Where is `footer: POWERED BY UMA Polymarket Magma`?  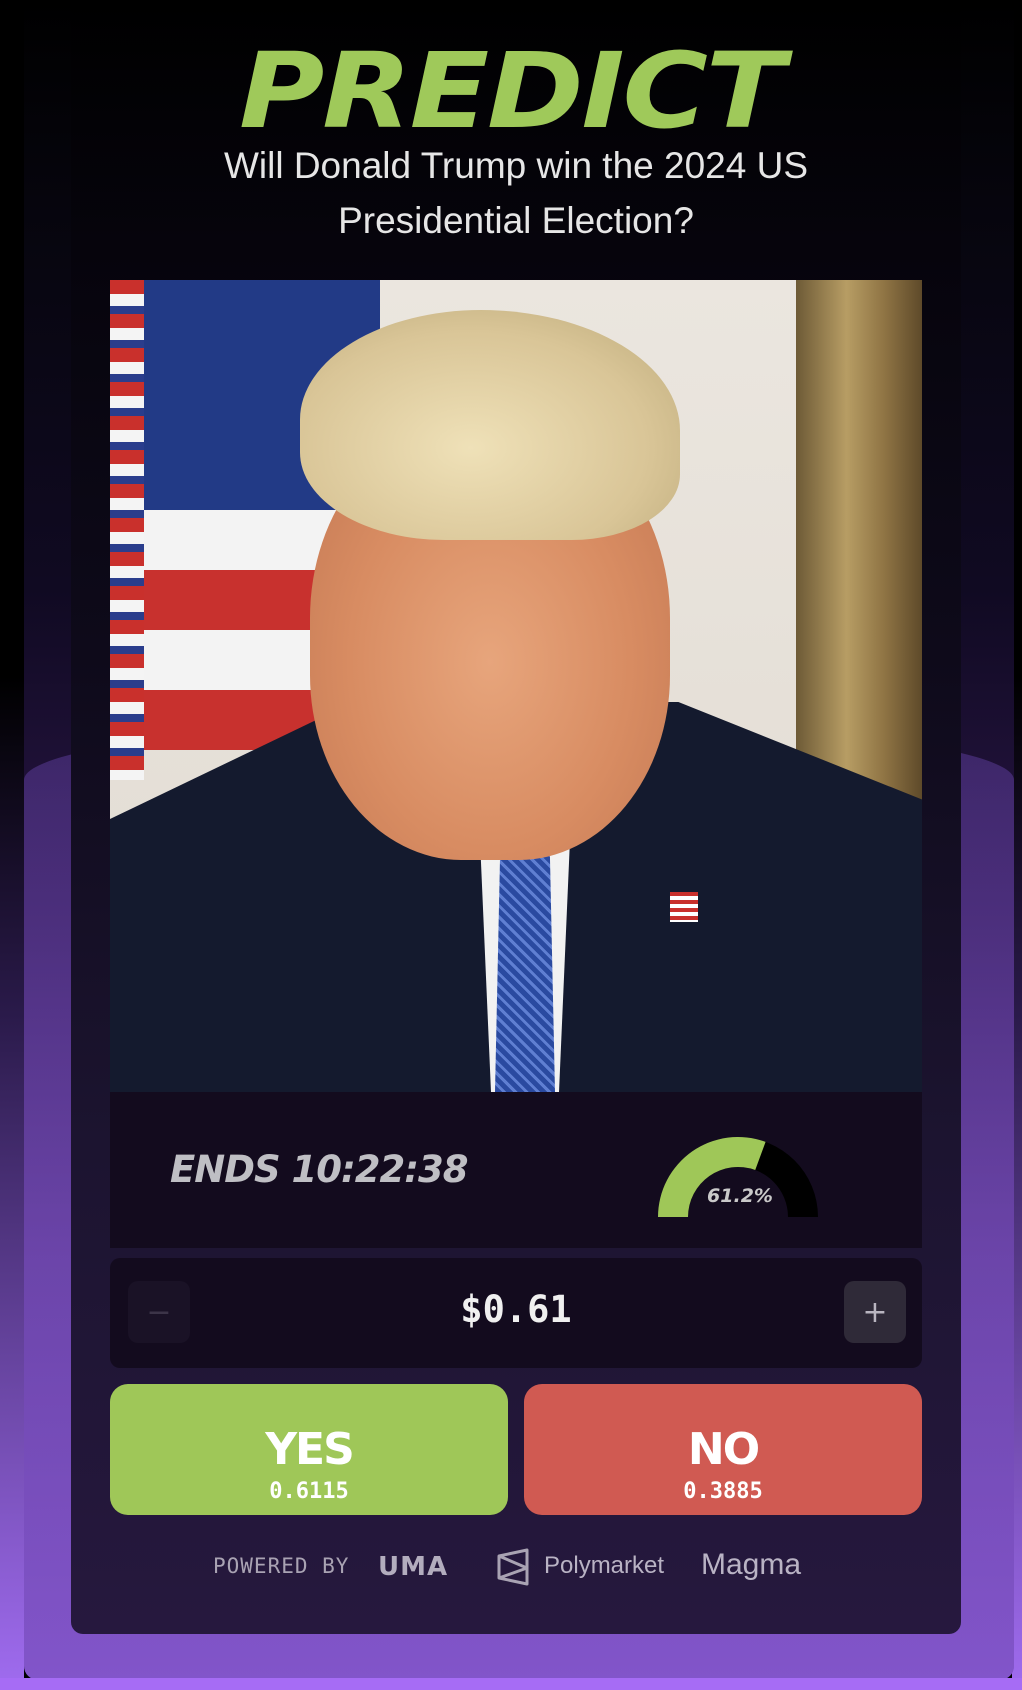
footer: POWERED BY UMA Polymarket Magma is located at coordinates (511, 1566).